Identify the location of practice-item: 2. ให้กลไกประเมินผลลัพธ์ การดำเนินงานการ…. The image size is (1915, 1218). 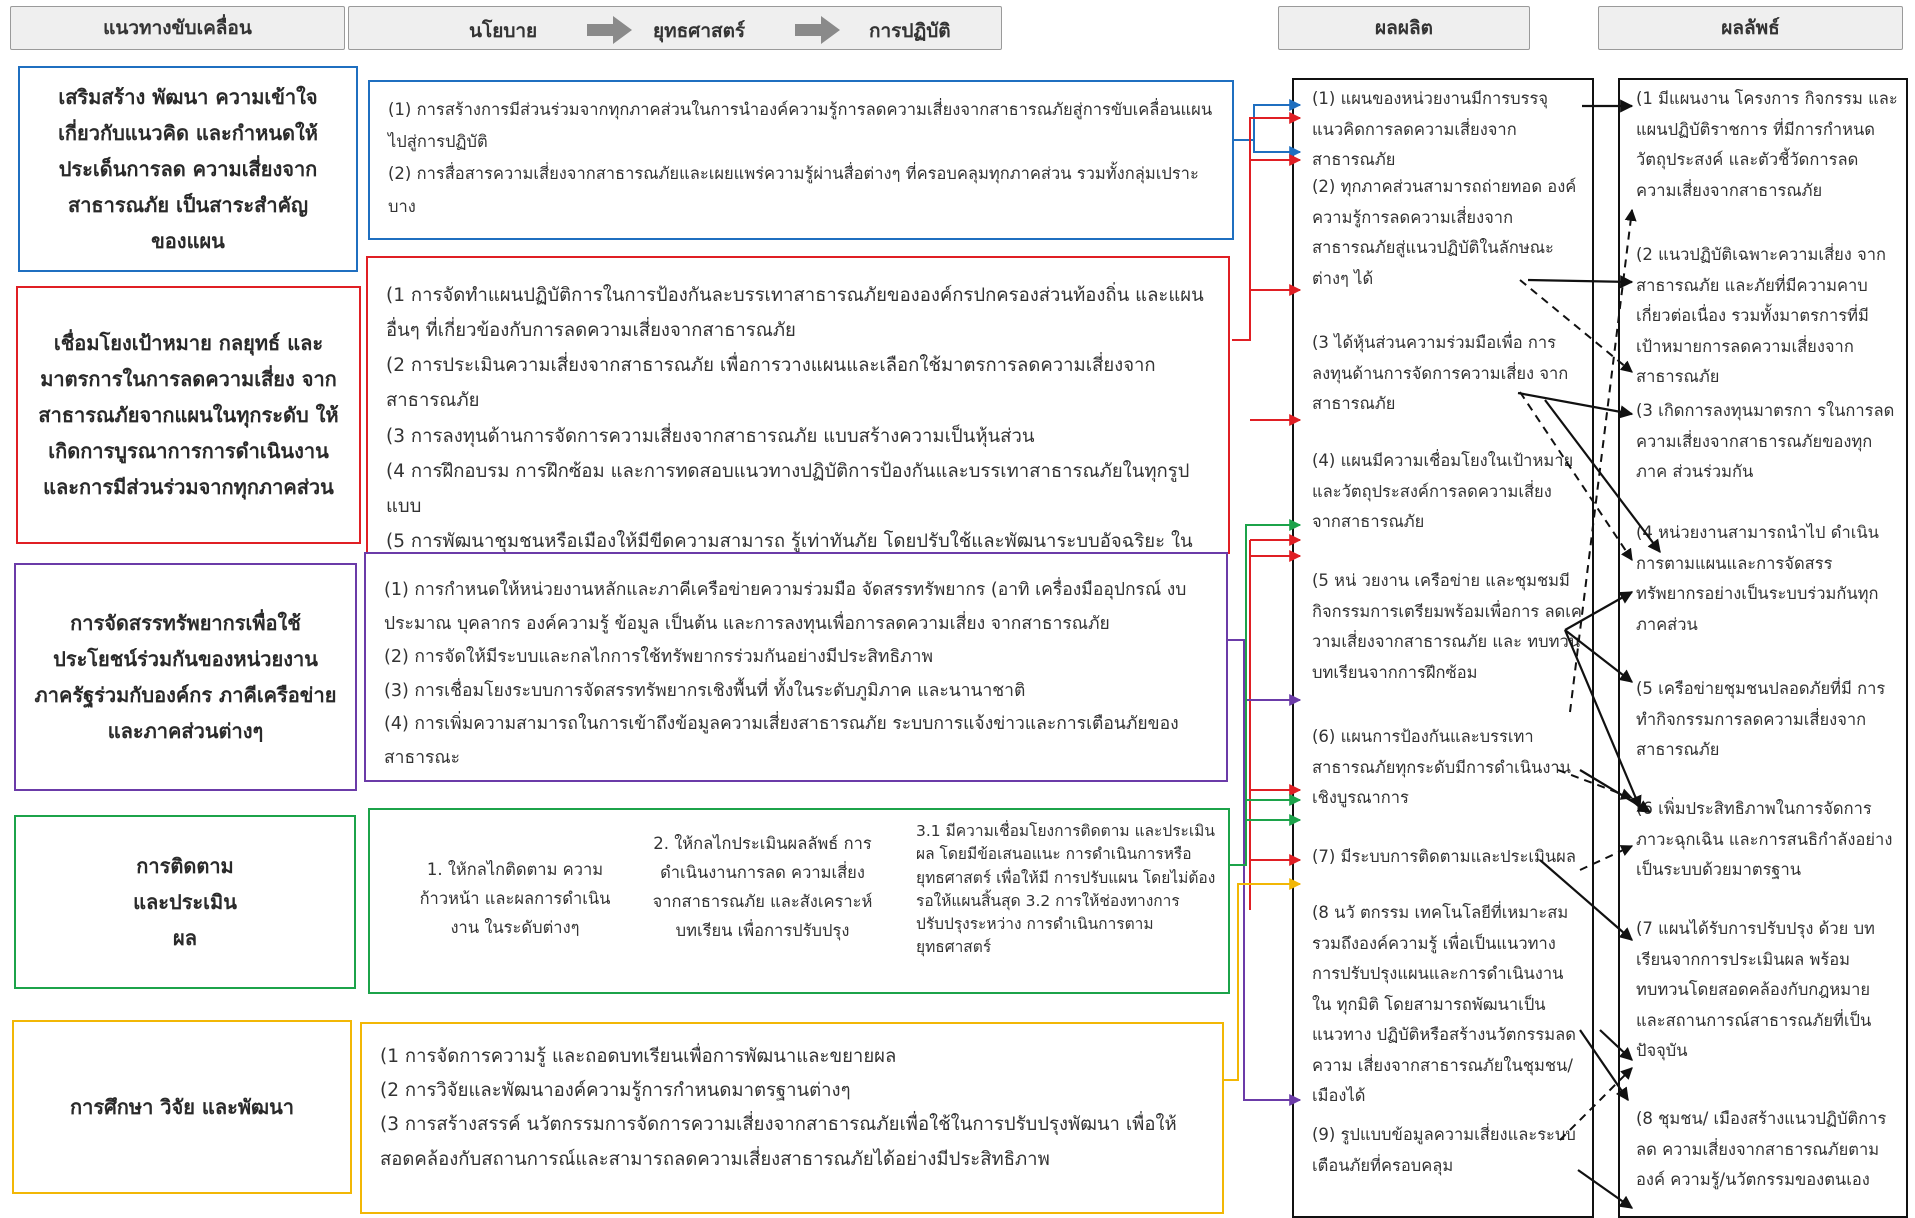
(762, 887).